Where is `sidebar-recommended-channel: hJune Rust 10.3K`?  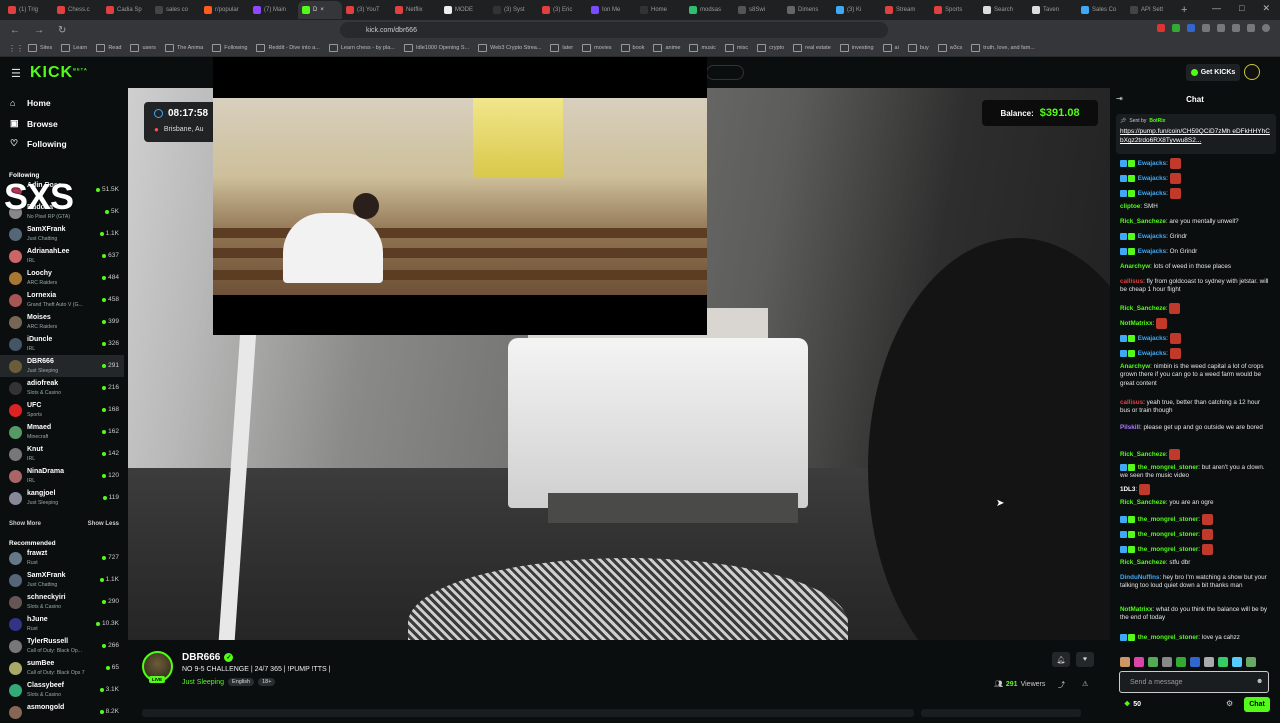 sidebar-recommended-channel: hJune Rust 10.3K is located at coordinates (62, 624).